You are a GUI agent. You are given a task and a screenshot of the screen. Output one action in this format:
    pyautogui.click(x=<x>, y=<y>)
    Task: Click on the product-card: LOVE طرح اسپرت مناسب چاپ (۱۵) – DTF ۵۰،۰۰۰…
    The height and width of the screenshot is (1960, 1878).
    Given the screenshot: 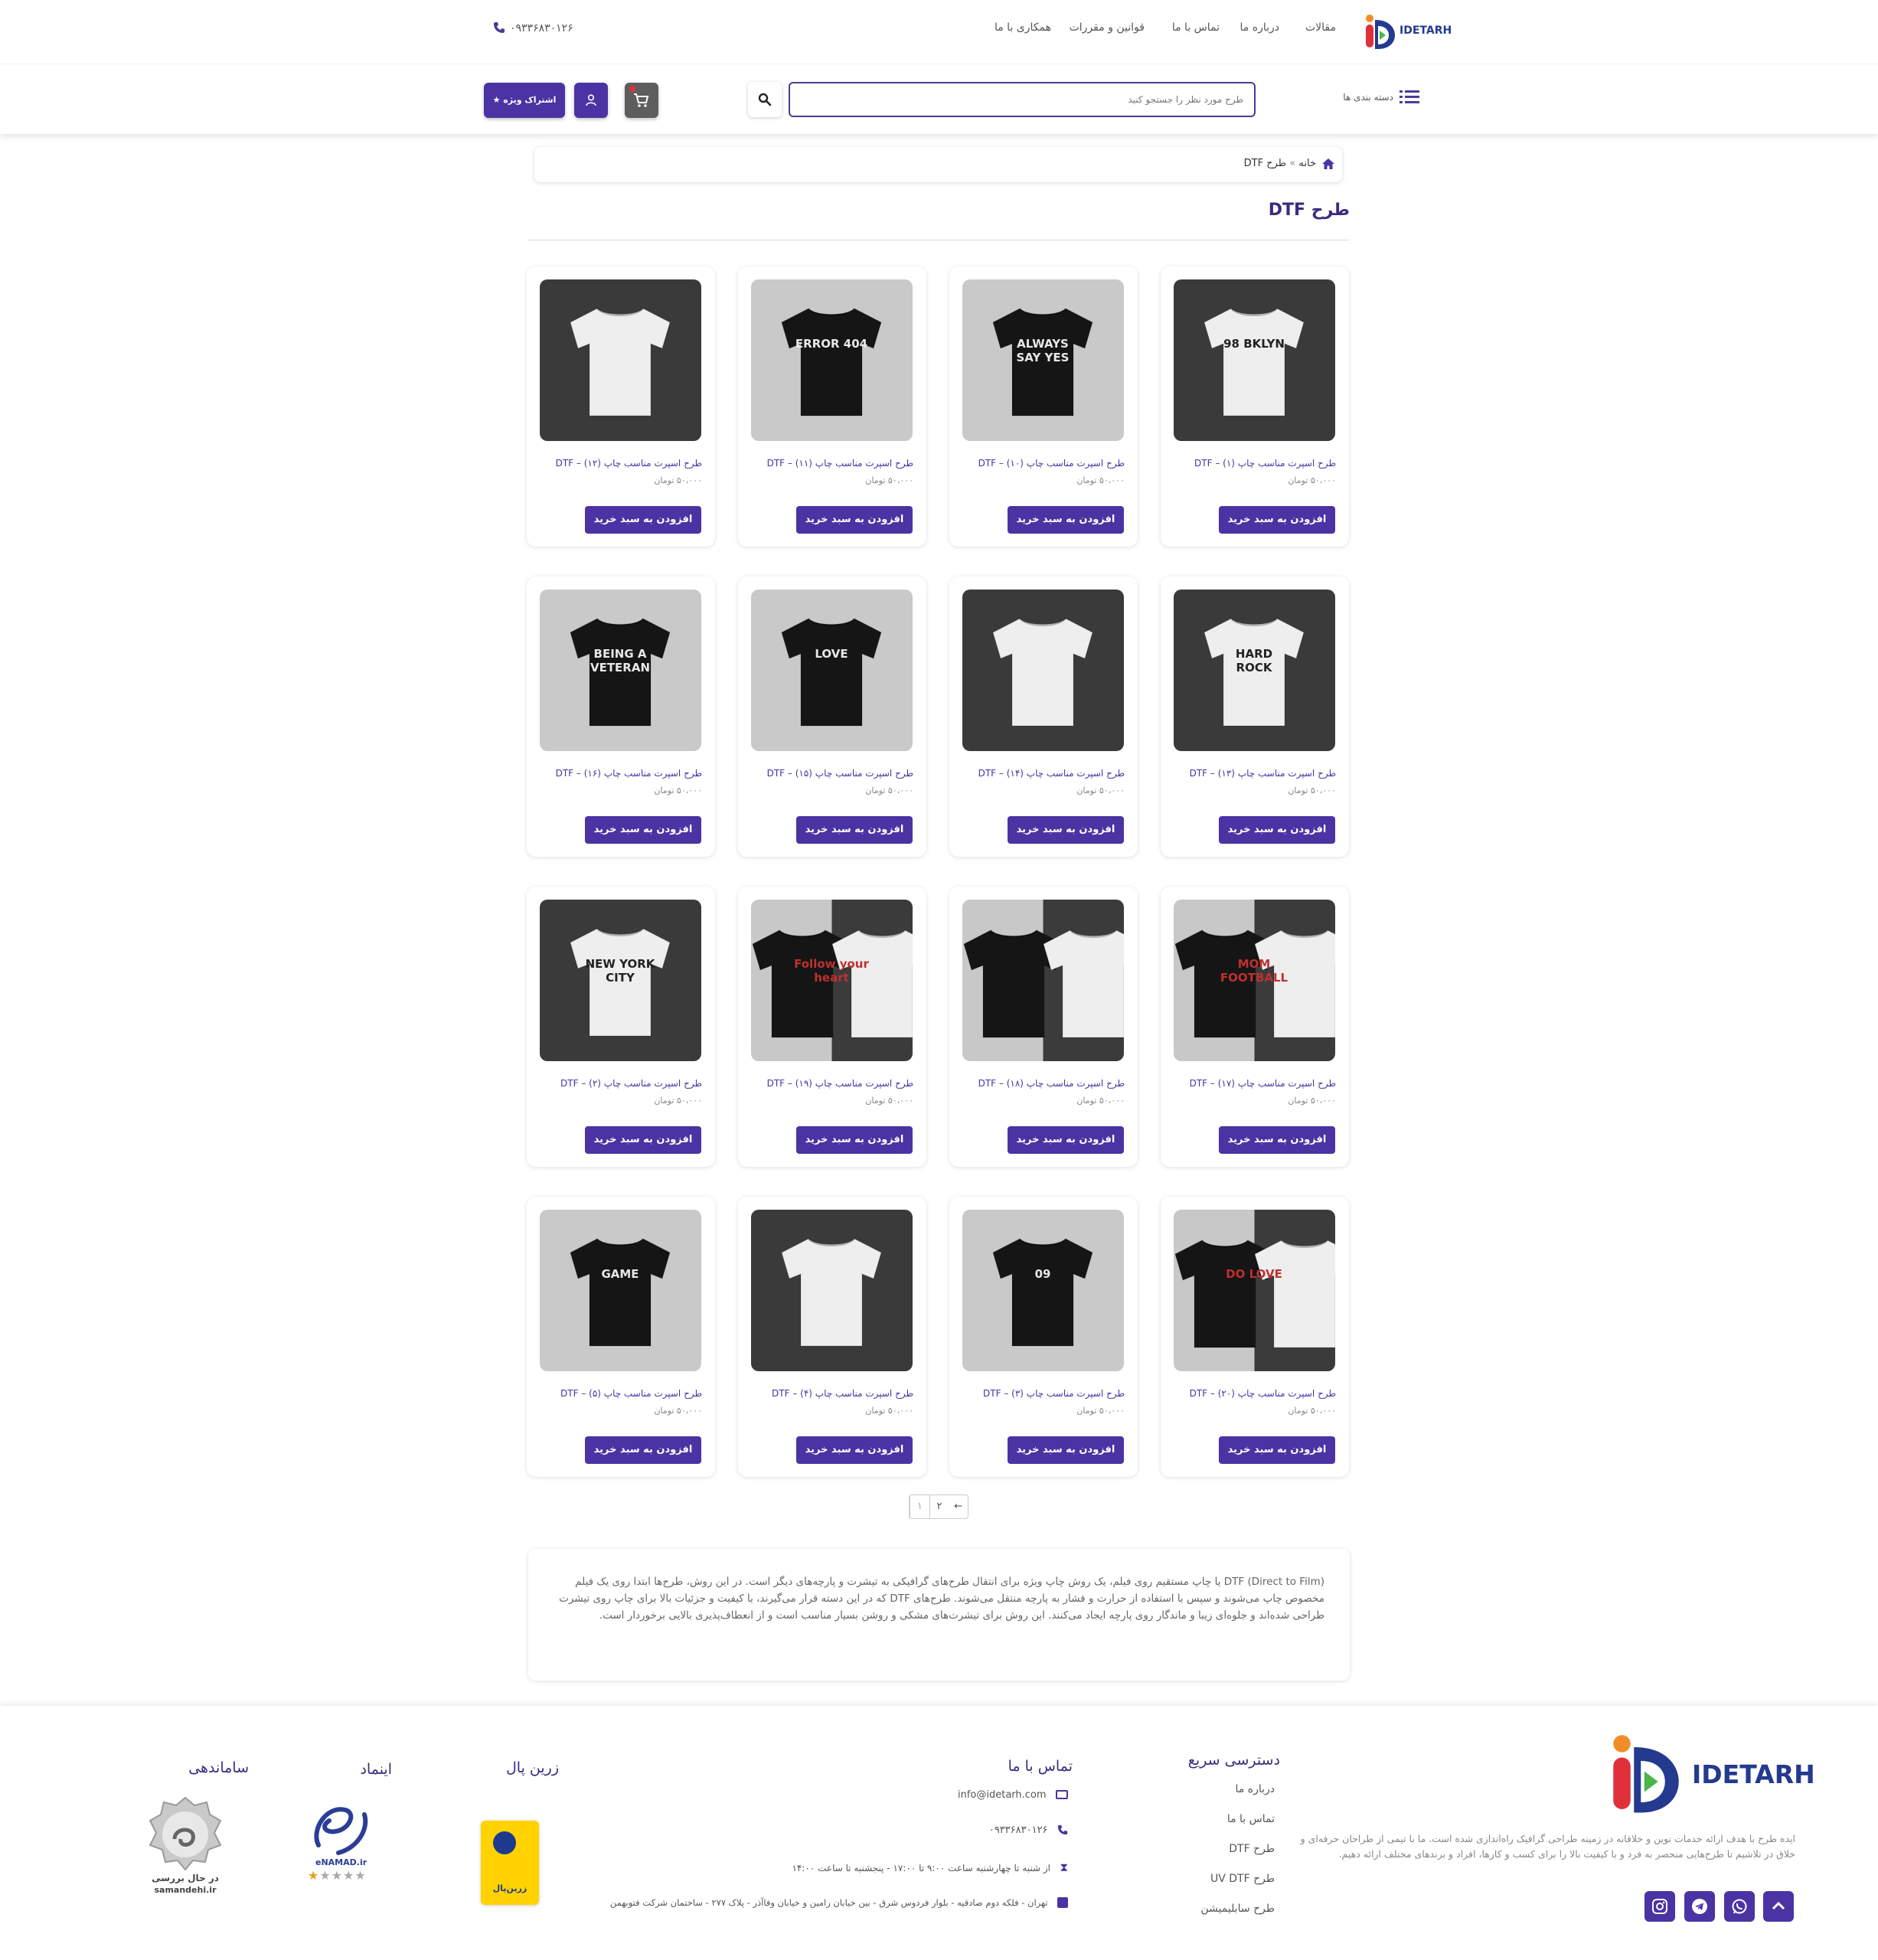 What is the action you would take?
    pyautogui.click(x=832, y=717)
    